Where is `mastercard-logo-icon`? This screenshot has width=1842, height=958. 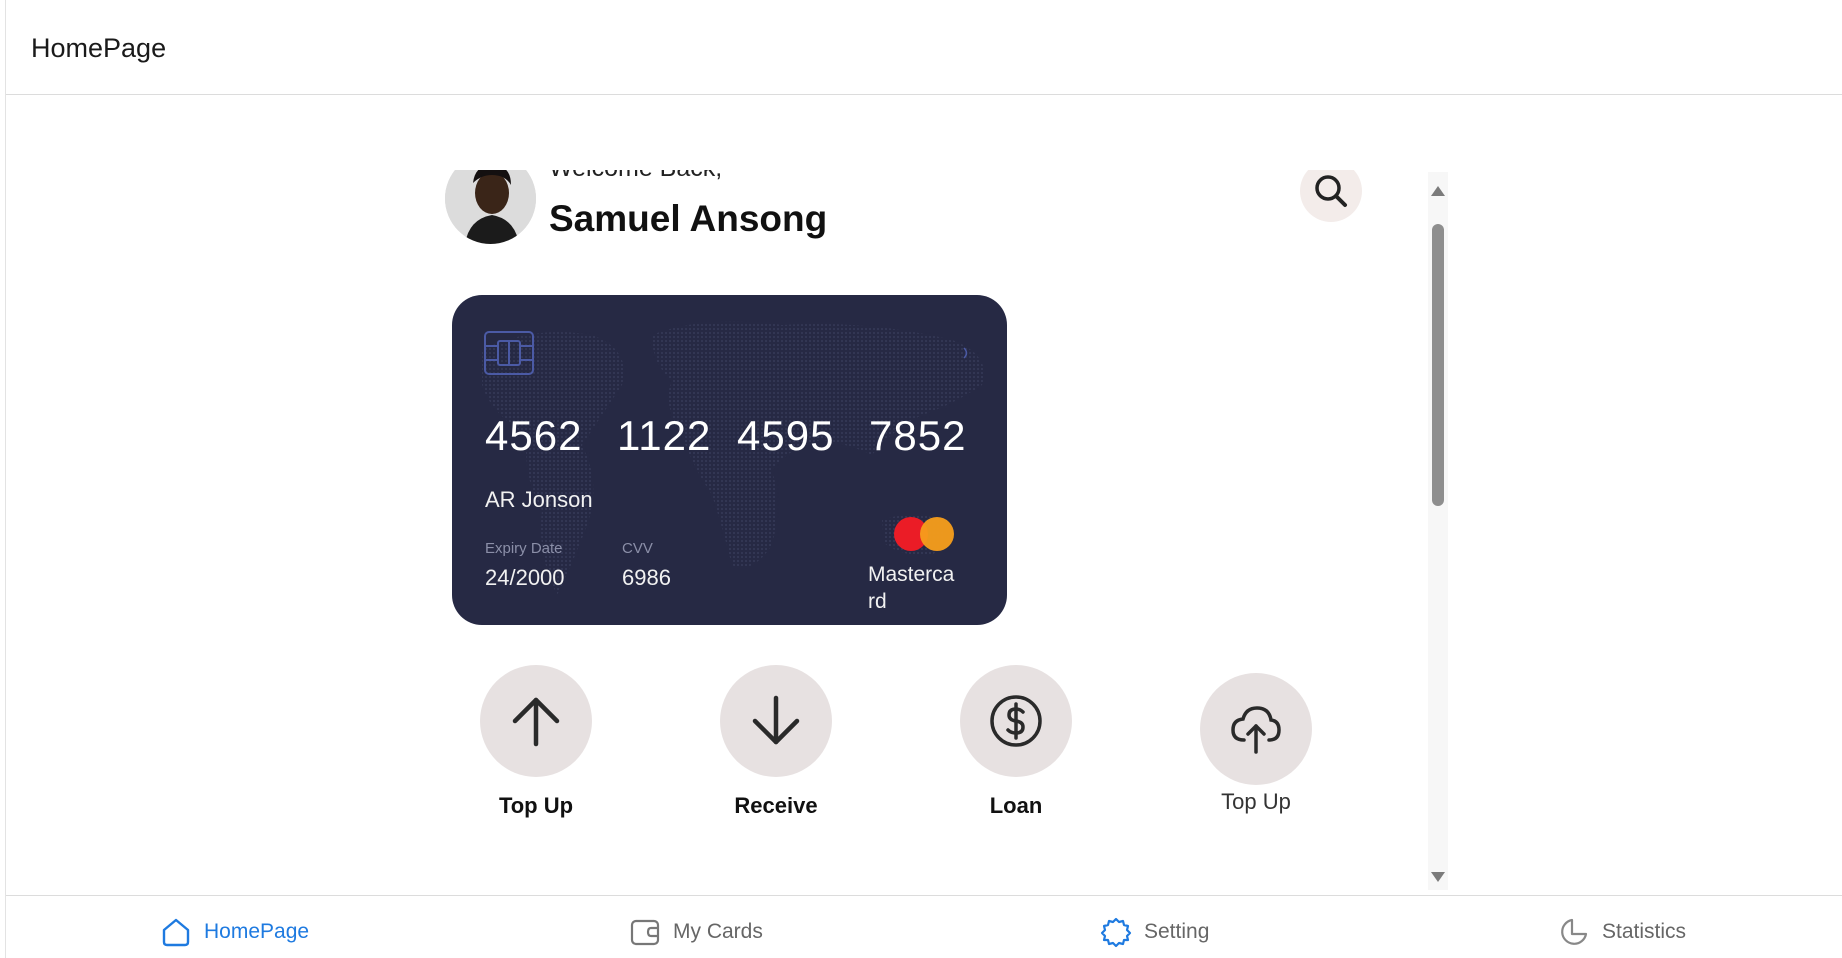 mastercard-logo-icon is located at coordinates (925, 535).